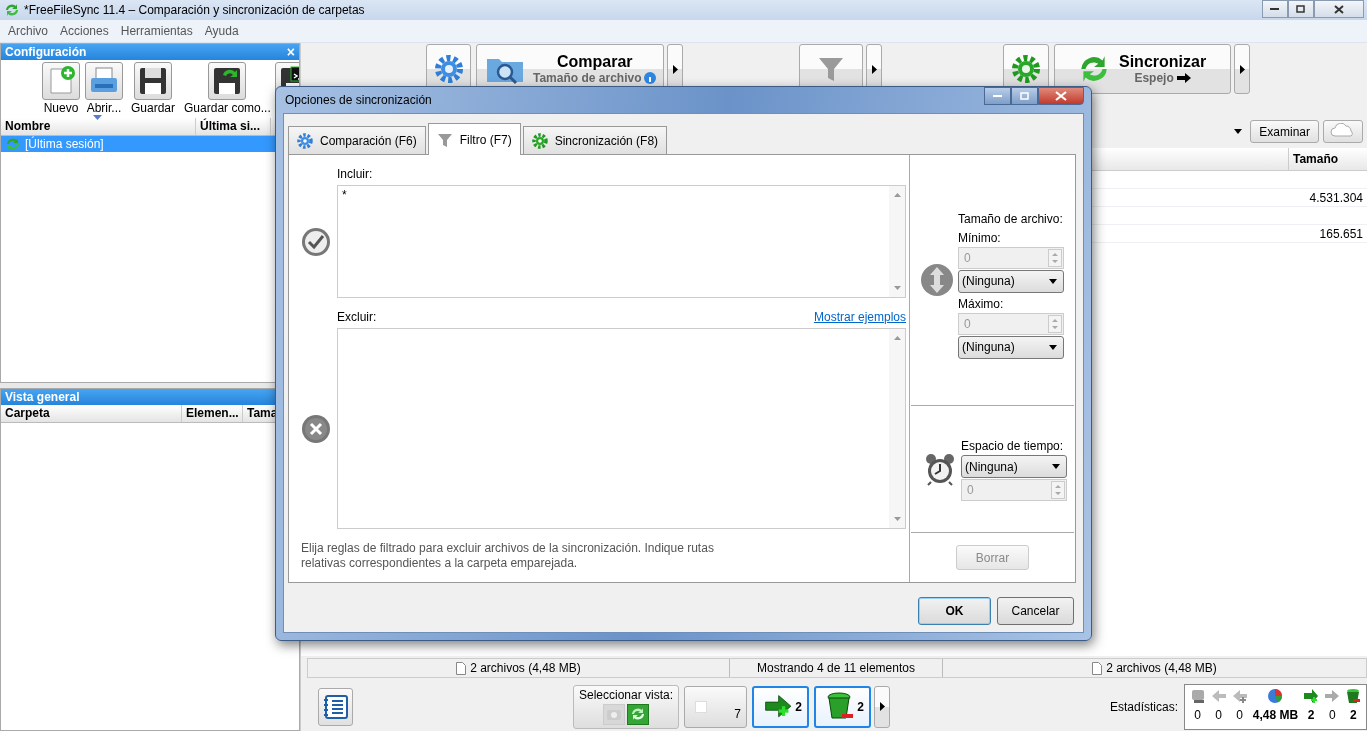  What do you see at coordinates (1275, 714) in the screenshot?
I see `statistic-value: 4,48 MB` at bounding box center [1275, 714].